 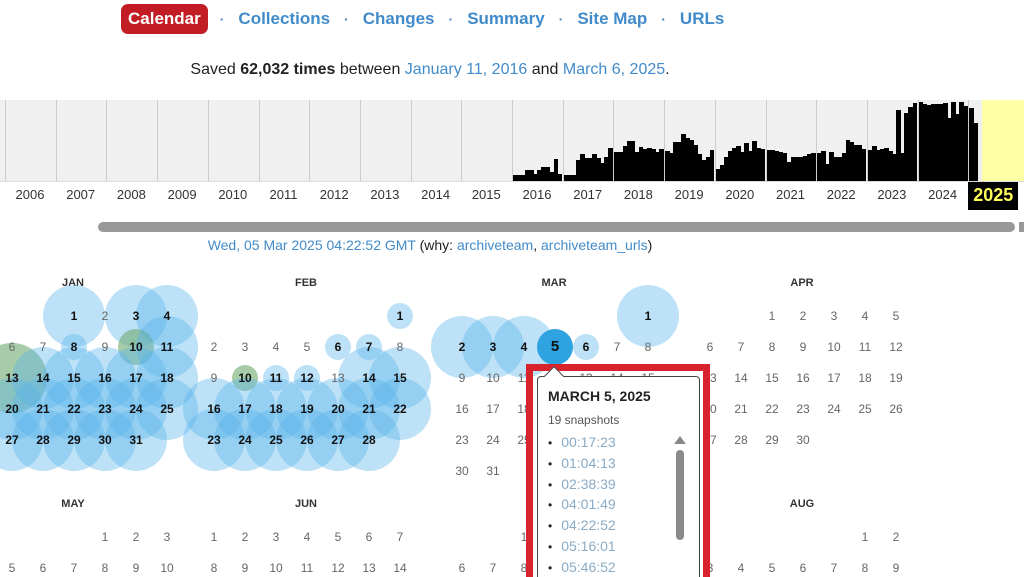 What do you see at coordinates (307, 378) in the screenshot?
I see `calendar-day: 12` at bounding box center [307, 378].